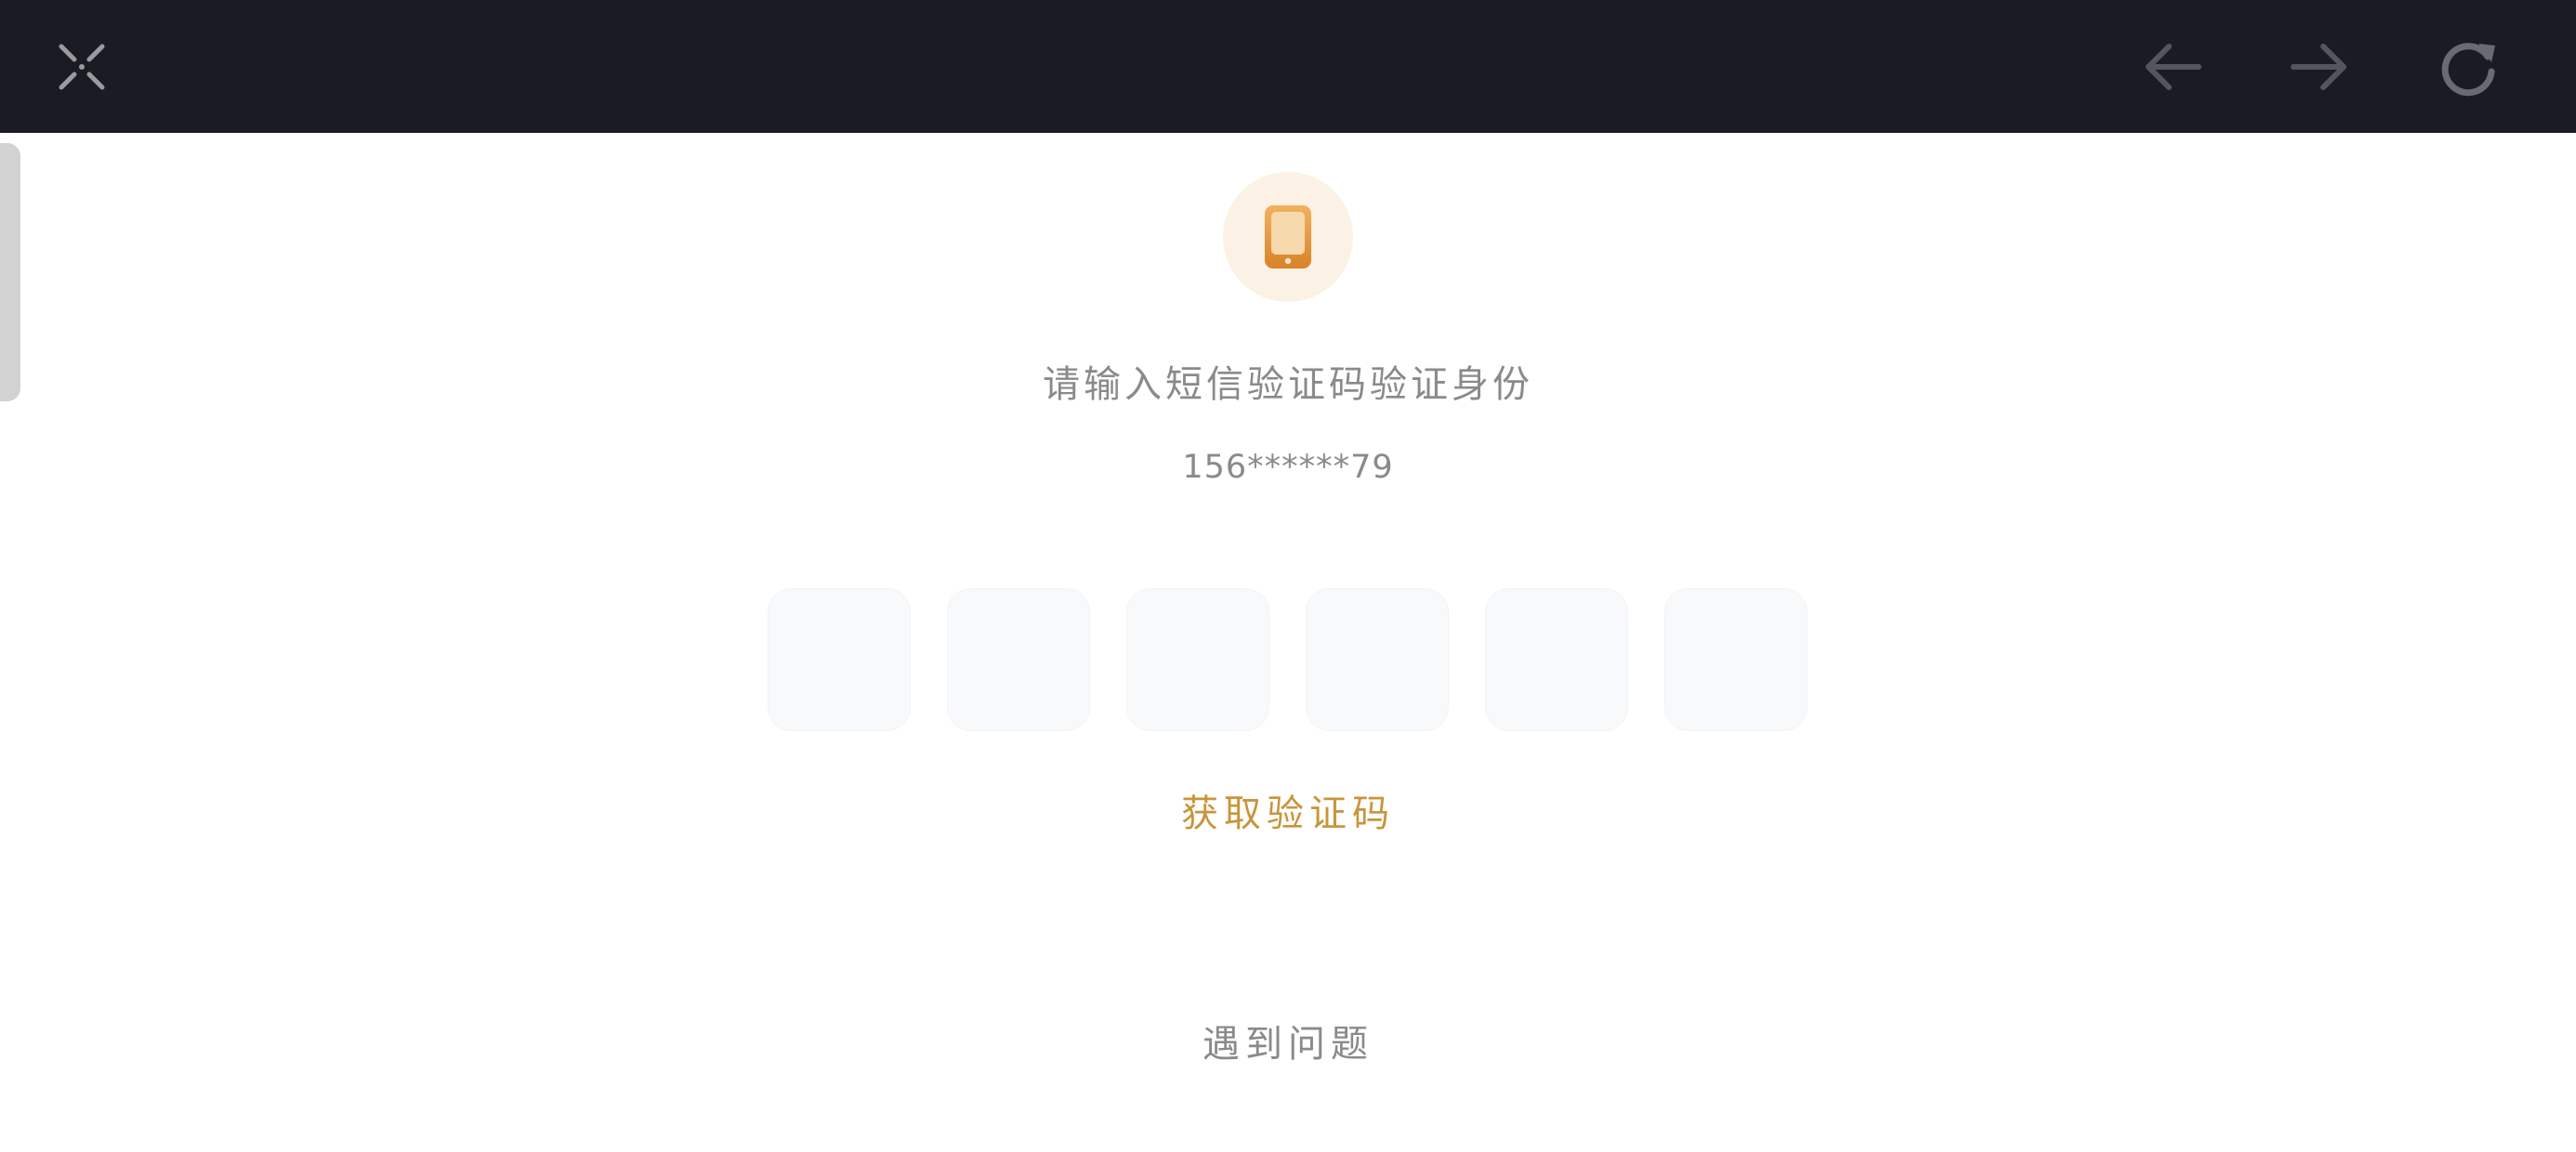 Image resolution: width=2576 pixels, height=1152 pixels. I want to click on back-button, so click(2172, 66).